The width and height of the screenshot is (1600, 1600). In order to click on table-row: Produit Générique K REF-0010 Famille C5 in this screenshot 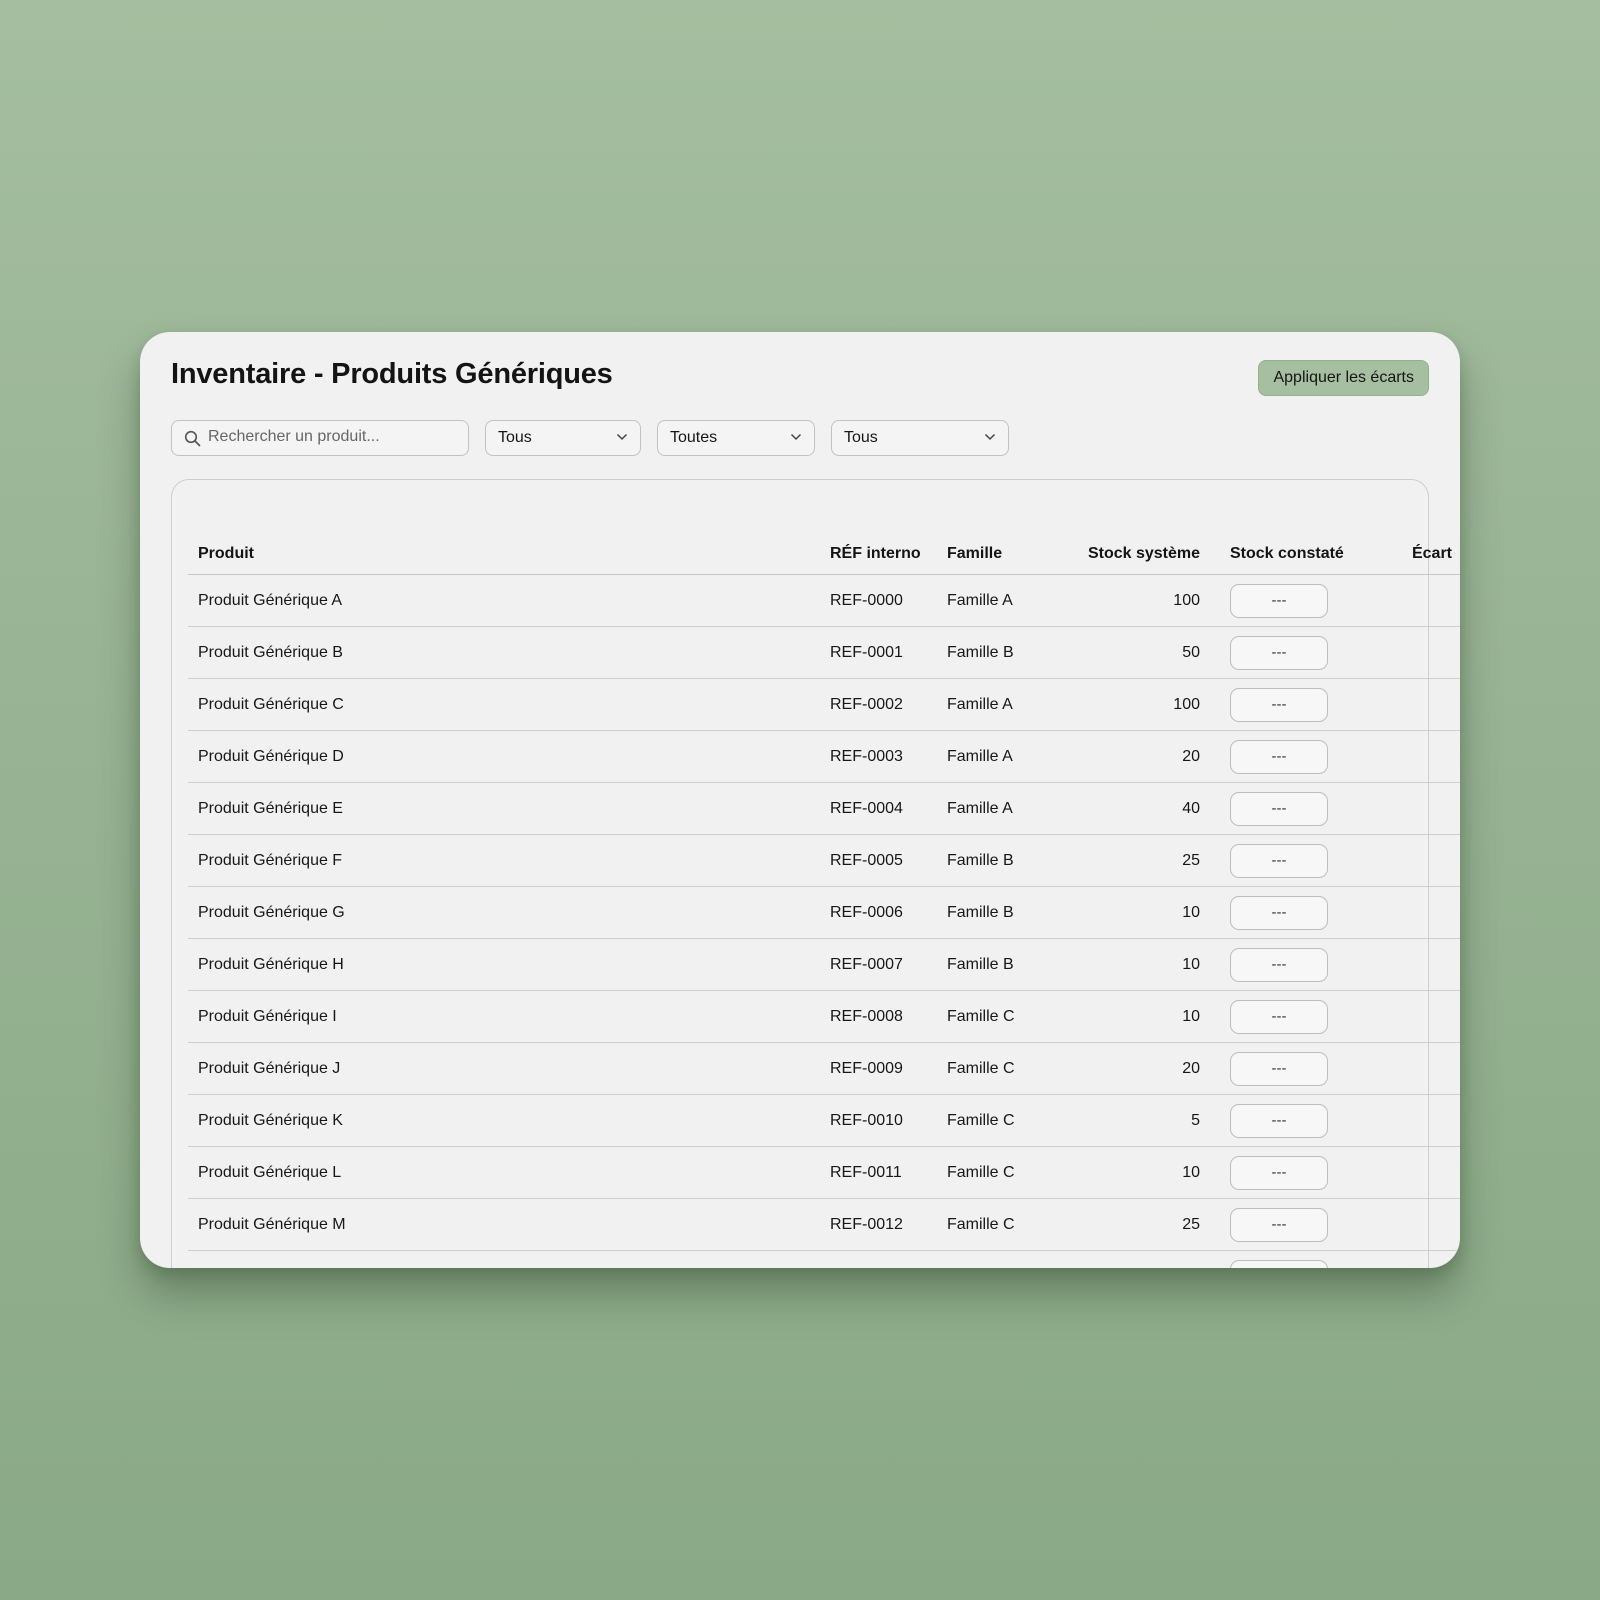, I will do `click(824, 1120)`.